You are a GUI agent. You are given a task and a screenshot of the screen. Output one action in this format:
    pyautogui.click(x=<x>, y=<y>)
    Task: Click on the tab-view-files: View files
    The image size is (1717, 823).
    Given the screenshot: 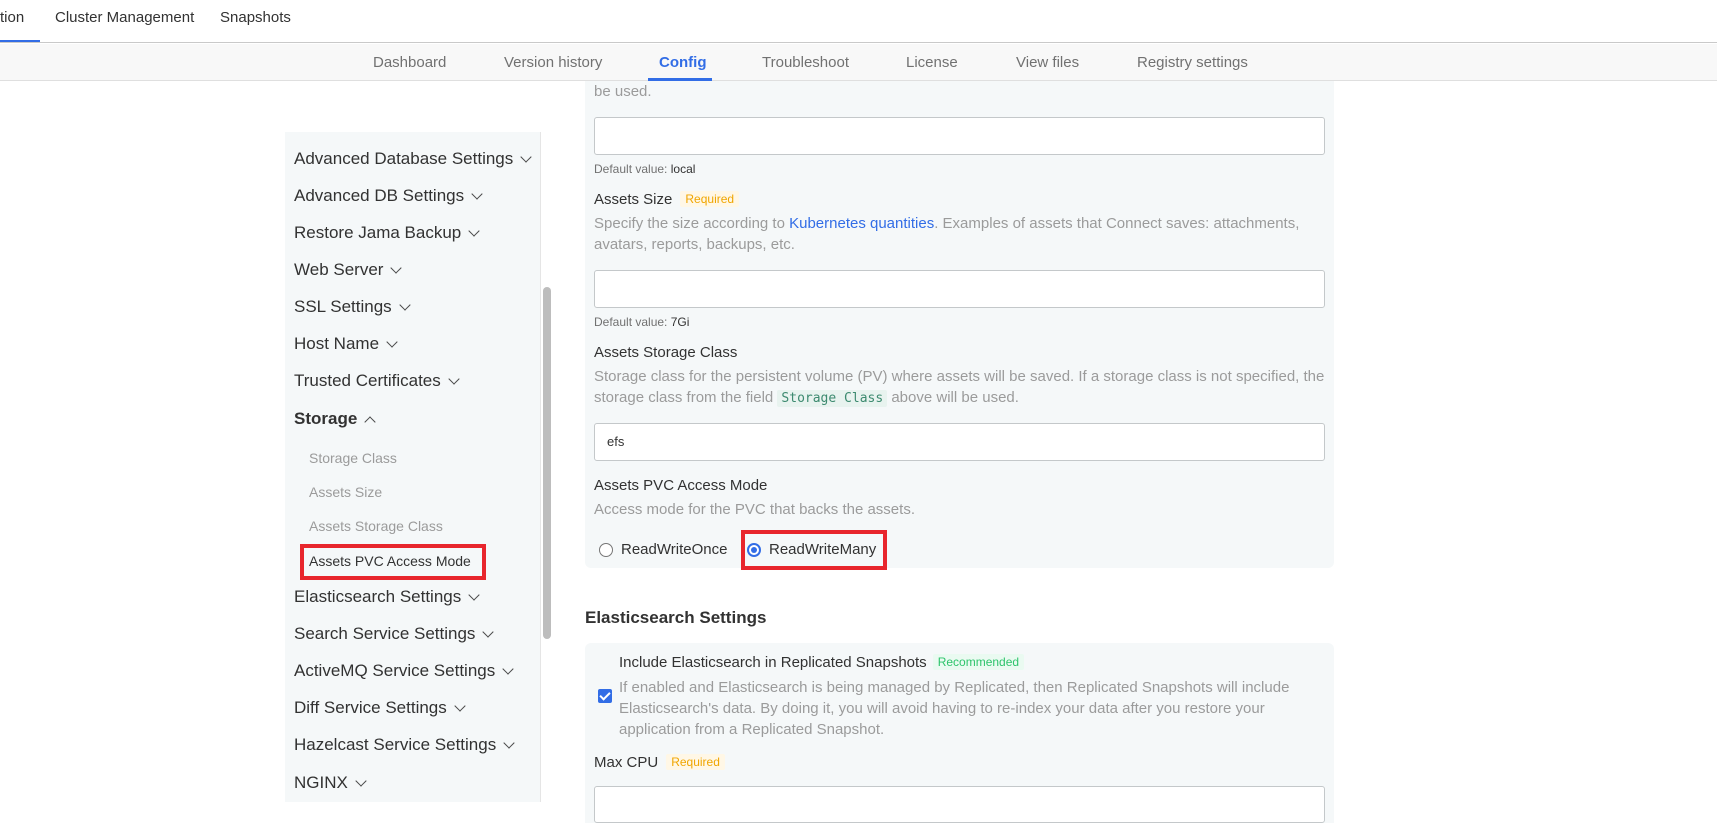 What is the action you would take?
    pyautogui.click(x=1047, y=62)
    